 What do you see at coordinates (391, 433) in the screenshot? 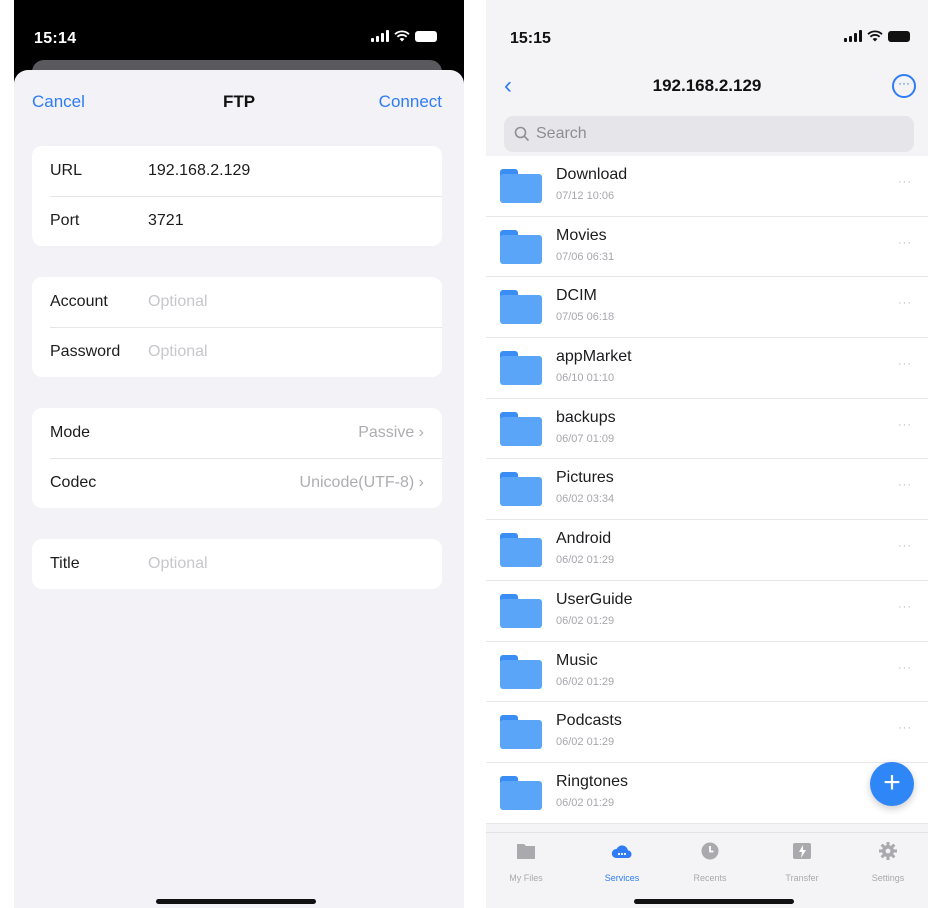
I see `mode-select: Passive ›` at bounding box center [391, 433].